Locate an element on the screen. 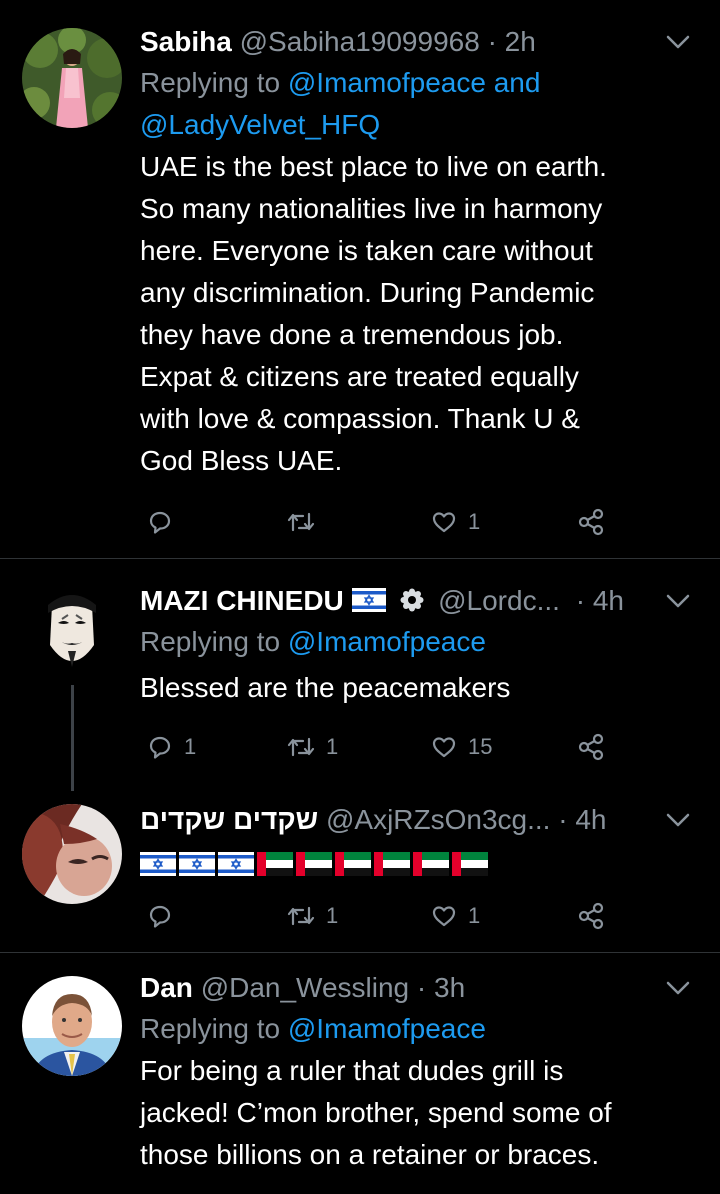 This screenshot has width=720, height=1194. tweet-text-line: So many nationalities live in harmony is located at coordinates (371, 208).